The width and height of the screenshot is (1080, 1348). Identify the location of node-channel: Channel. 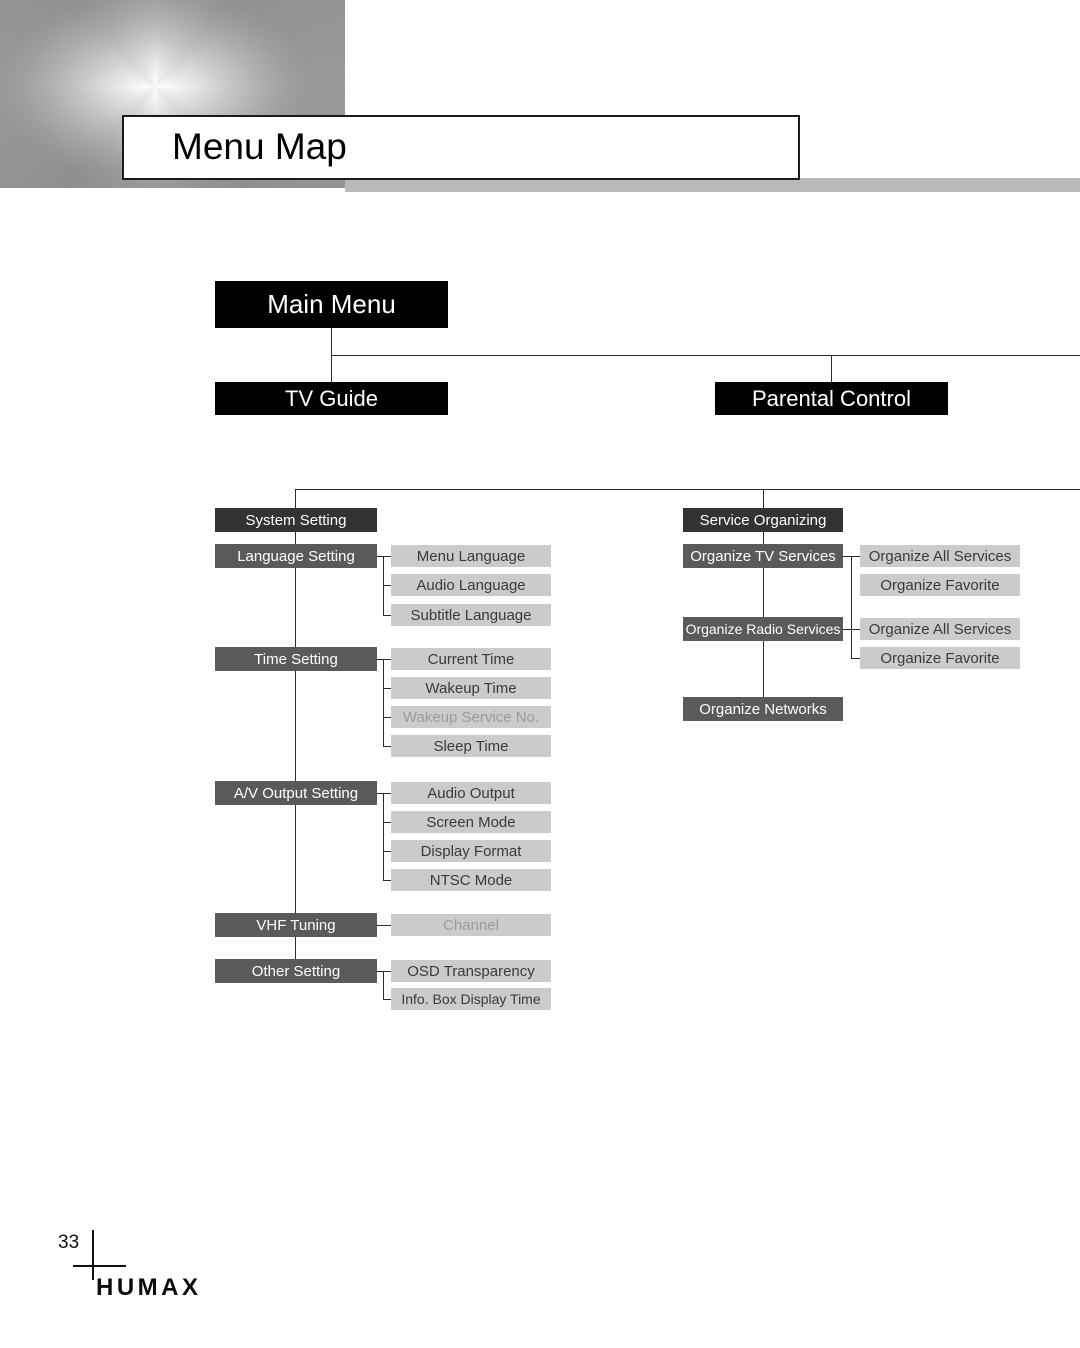
(471, 925).